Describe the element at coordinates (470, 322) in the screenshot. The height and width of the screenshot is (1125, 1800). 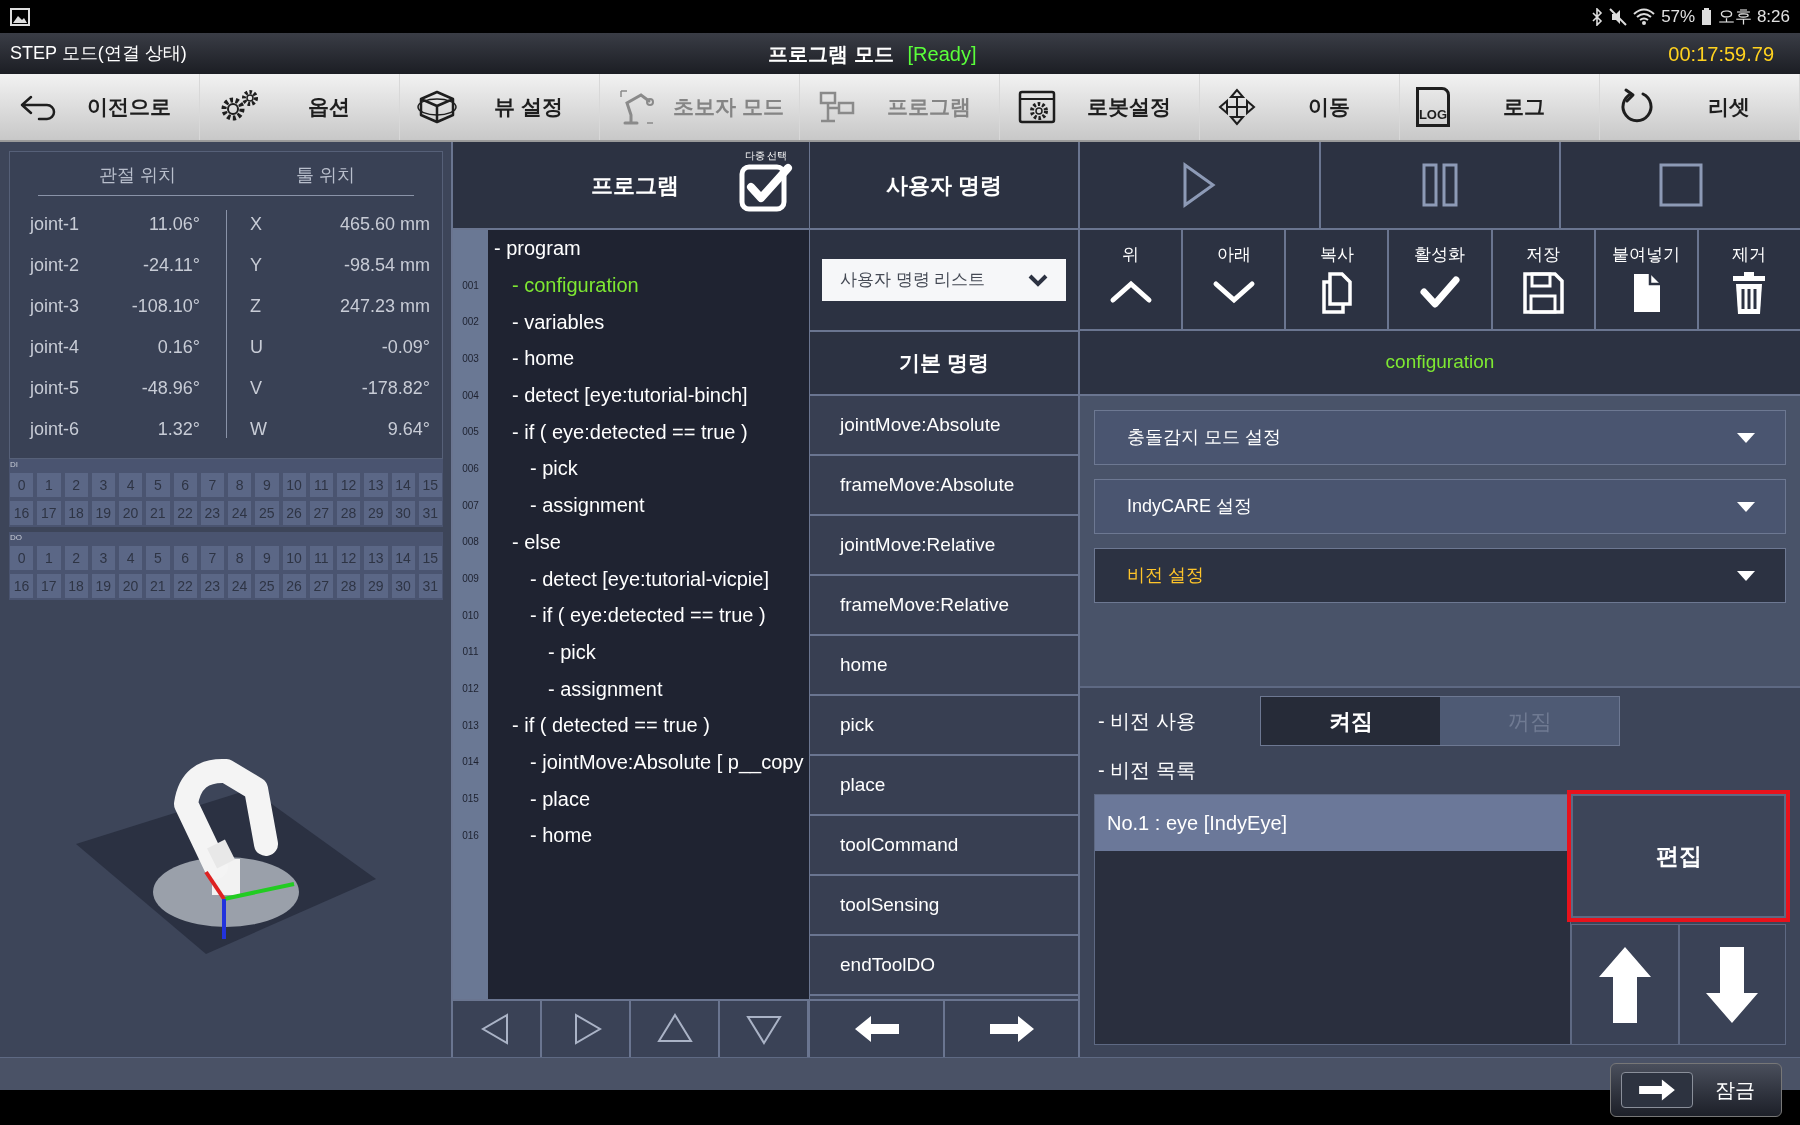
I see `line-number: 002` at that location.